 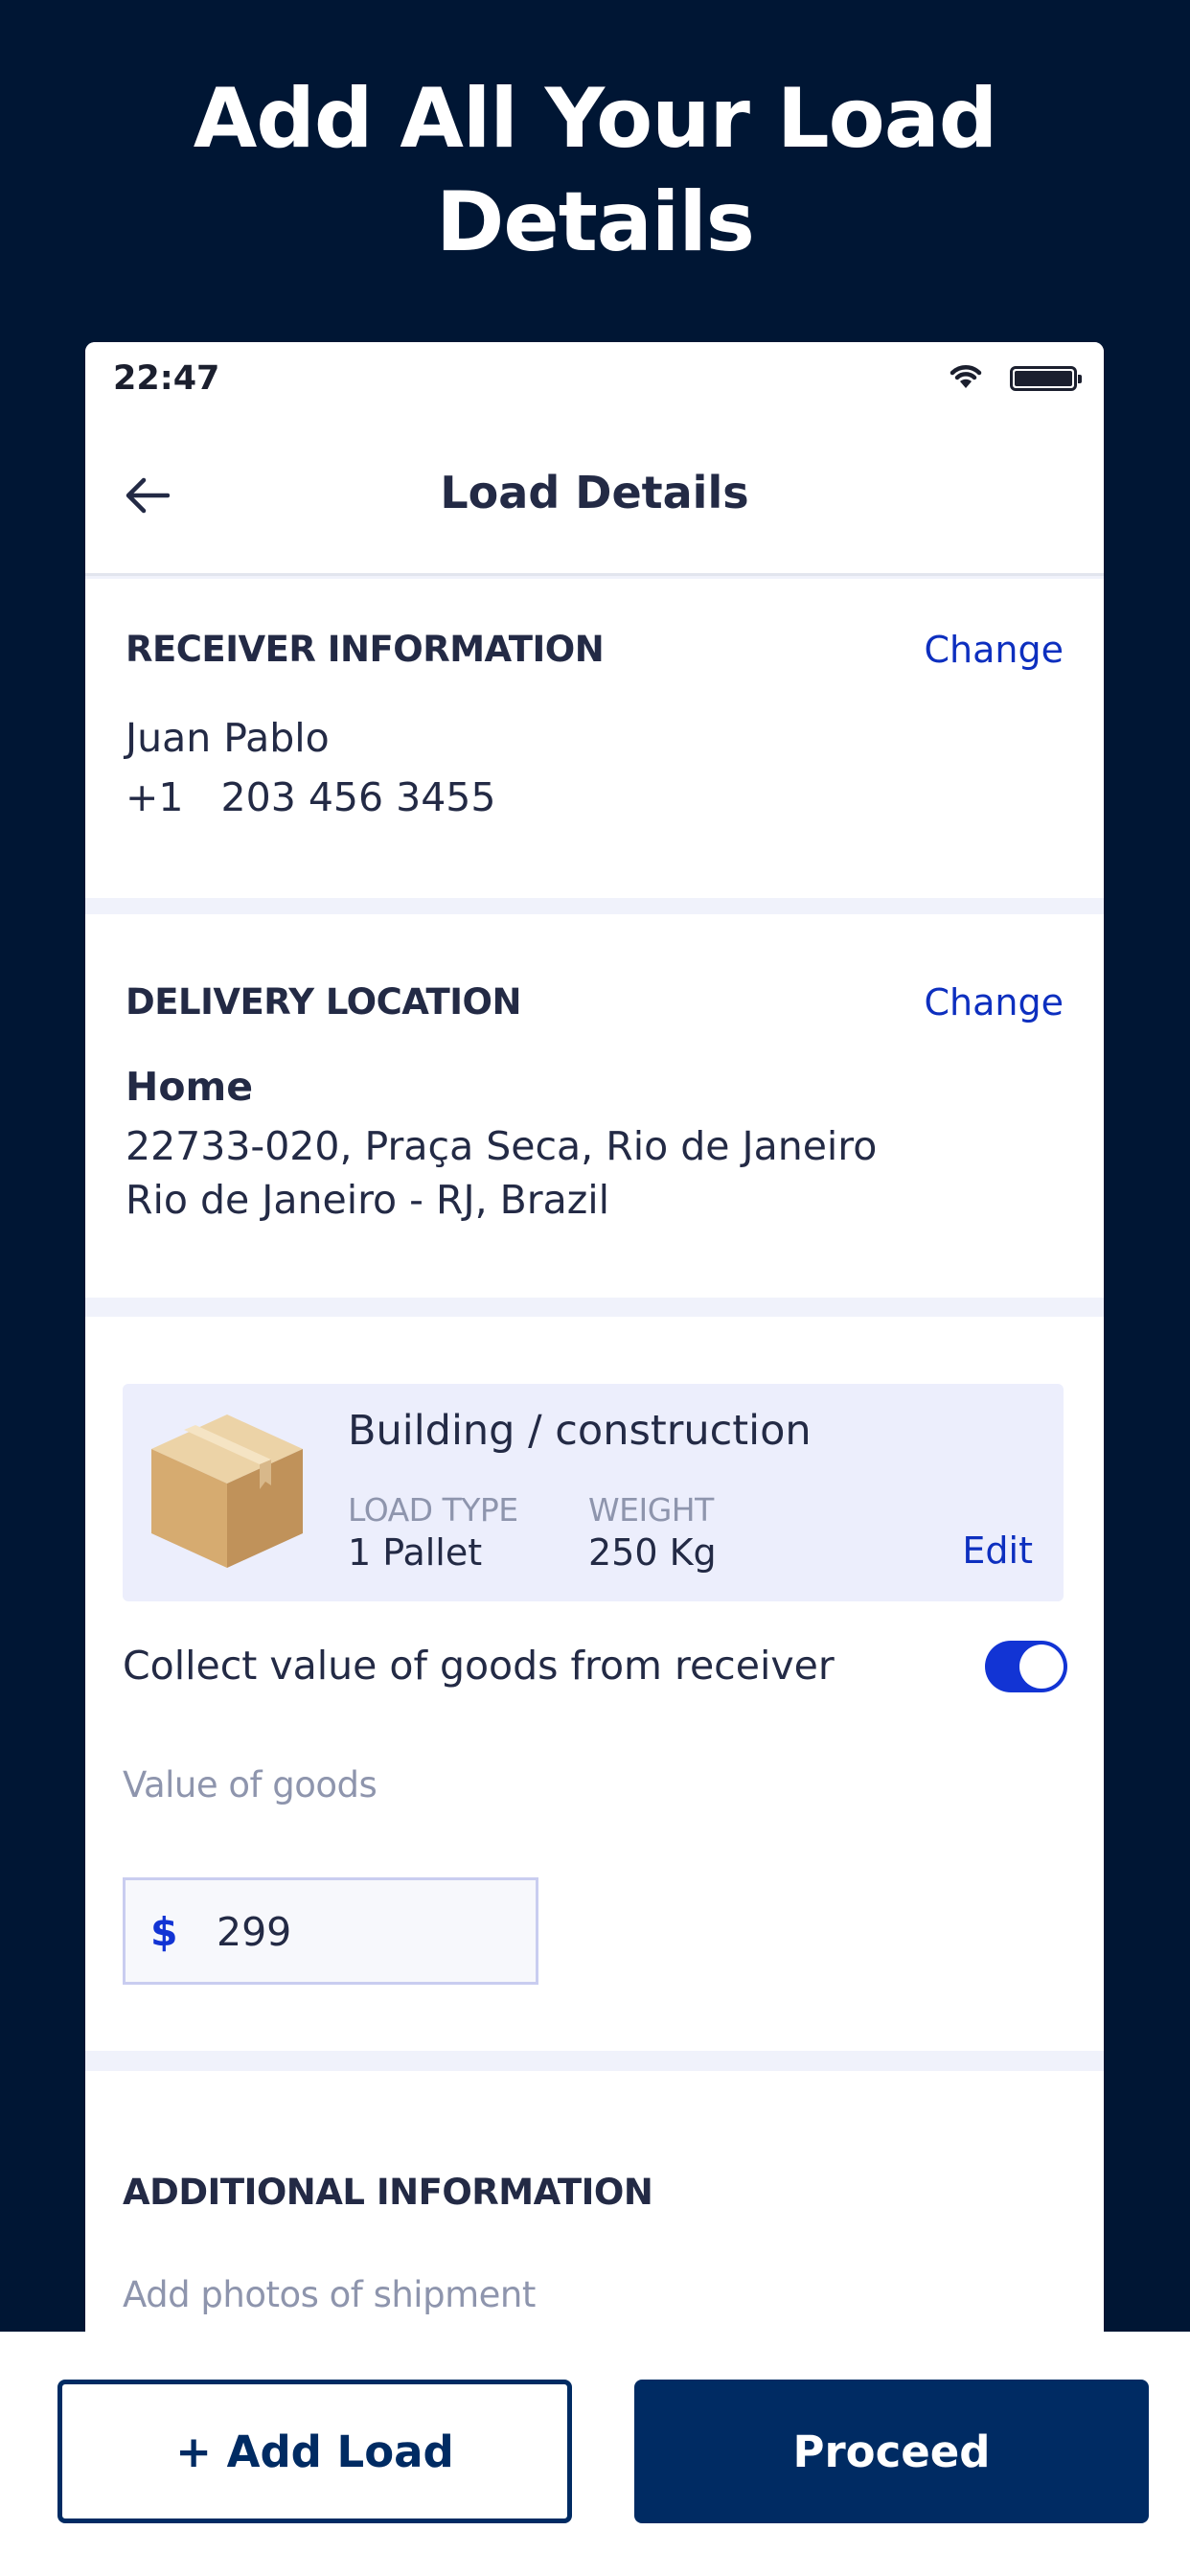 I want to click on package-box-icon, so click(x=227, y=1491).